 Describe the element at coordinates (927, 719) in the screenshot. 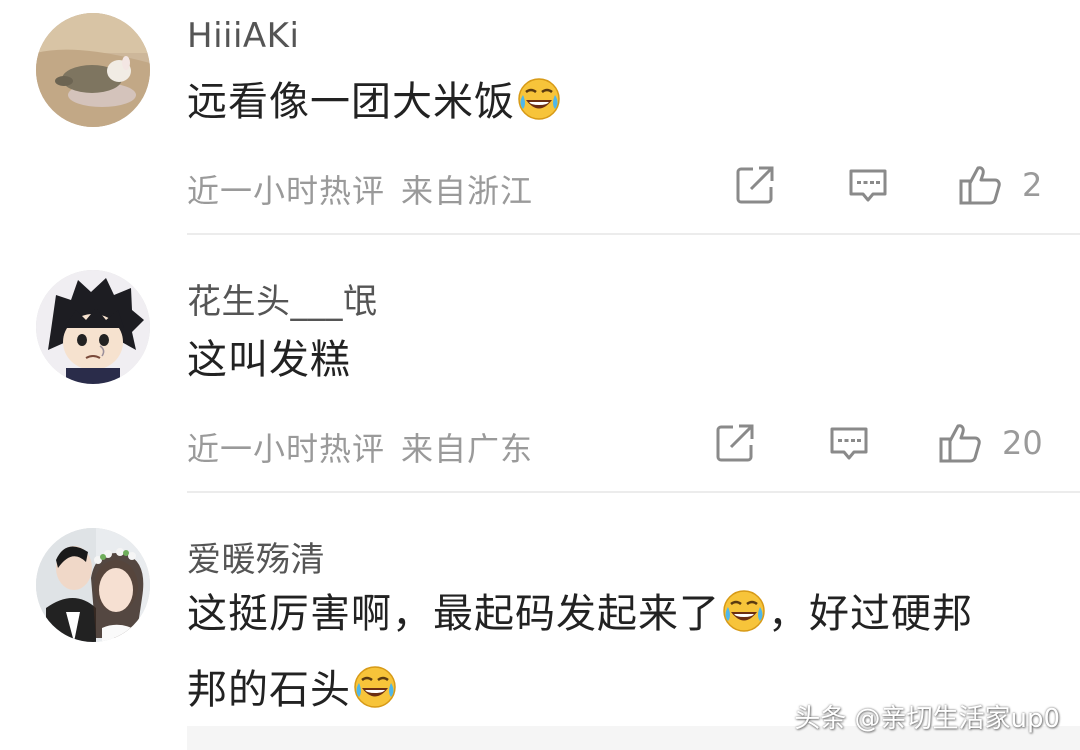

I see `watermark: 头条 @亲切生活家up0` at that location.